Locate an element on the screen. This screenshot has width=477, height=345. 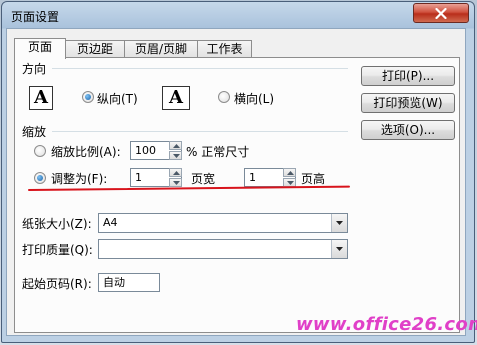
close-button is located at coordinates (441, 13).